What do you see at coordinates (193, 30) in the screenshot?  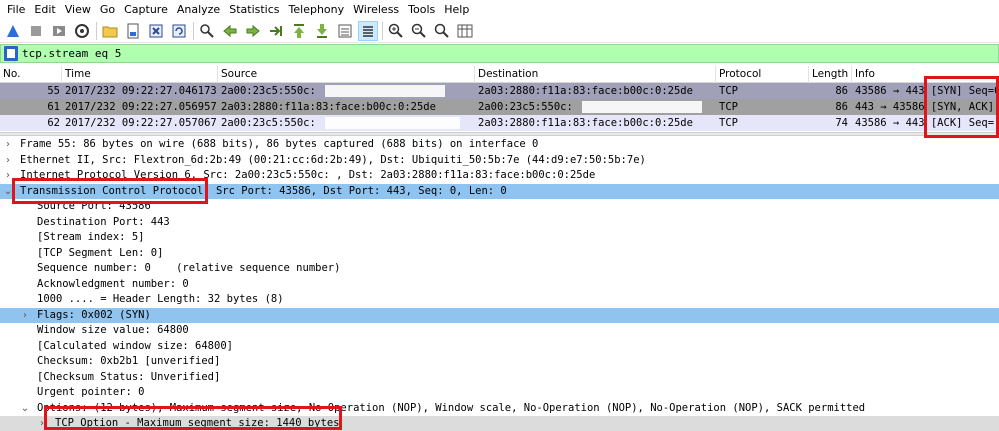 I see `toolbar-divider` at bounding box center [193, 30].